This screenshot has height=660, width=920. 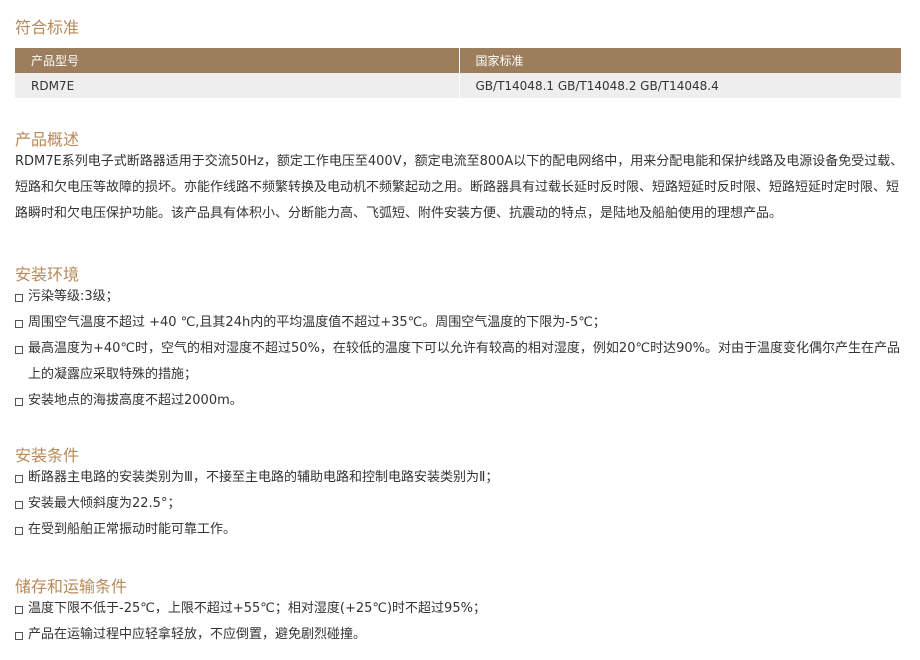 I want to click on list-item-text: 温度下限不低于-25℃，上限不超过+55℃；相对湿度(+25℃)时不超过95%；, so click(x=257, y=608).